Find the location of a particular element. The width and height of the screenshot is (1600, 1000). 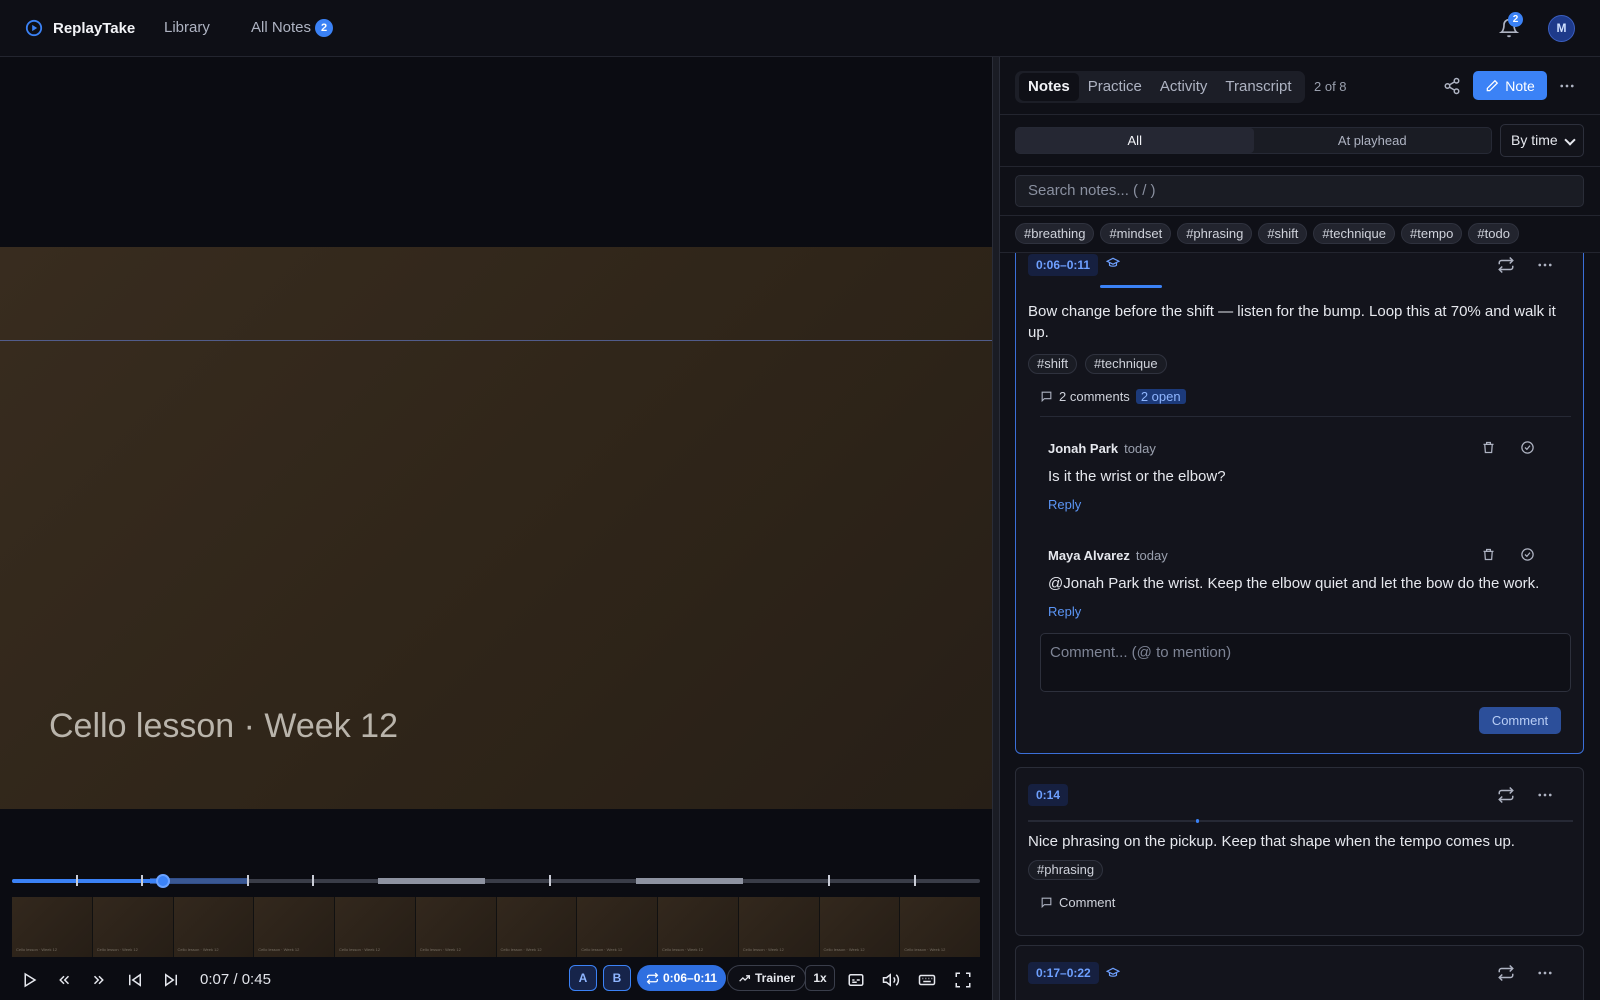

volume-button is located at coordinates (891, 980).